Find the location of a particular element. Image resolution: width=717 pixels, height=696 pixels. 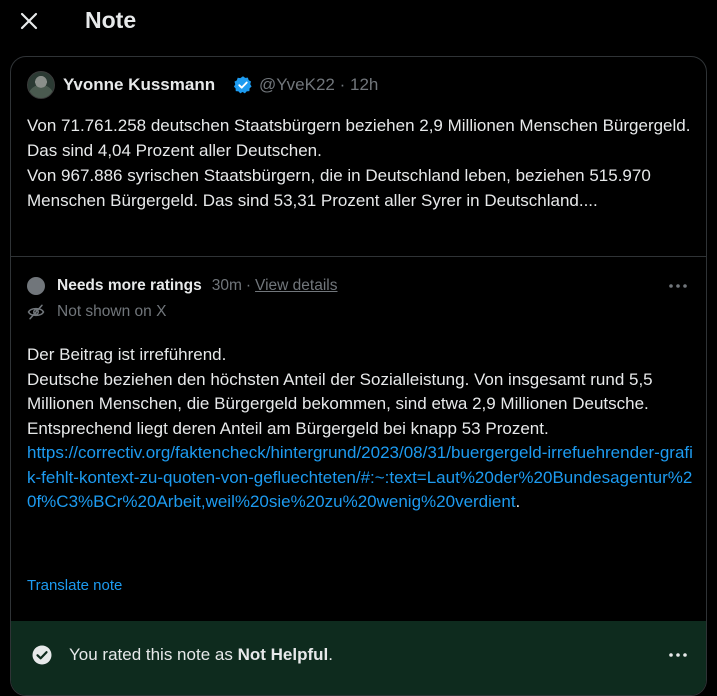

author-handle-and-time: @YveK22 · 12h is located at coordinates (318, 85).